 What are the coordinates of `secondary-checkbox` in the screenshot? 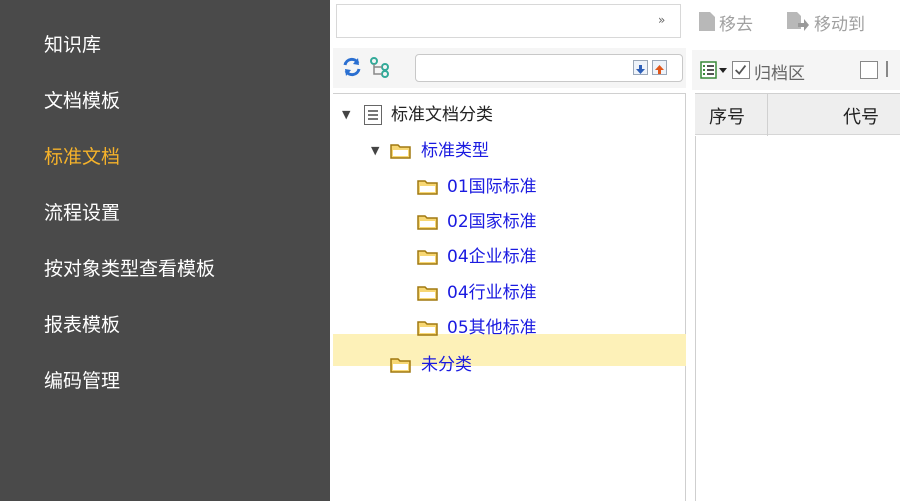 It's located at (869, 70).